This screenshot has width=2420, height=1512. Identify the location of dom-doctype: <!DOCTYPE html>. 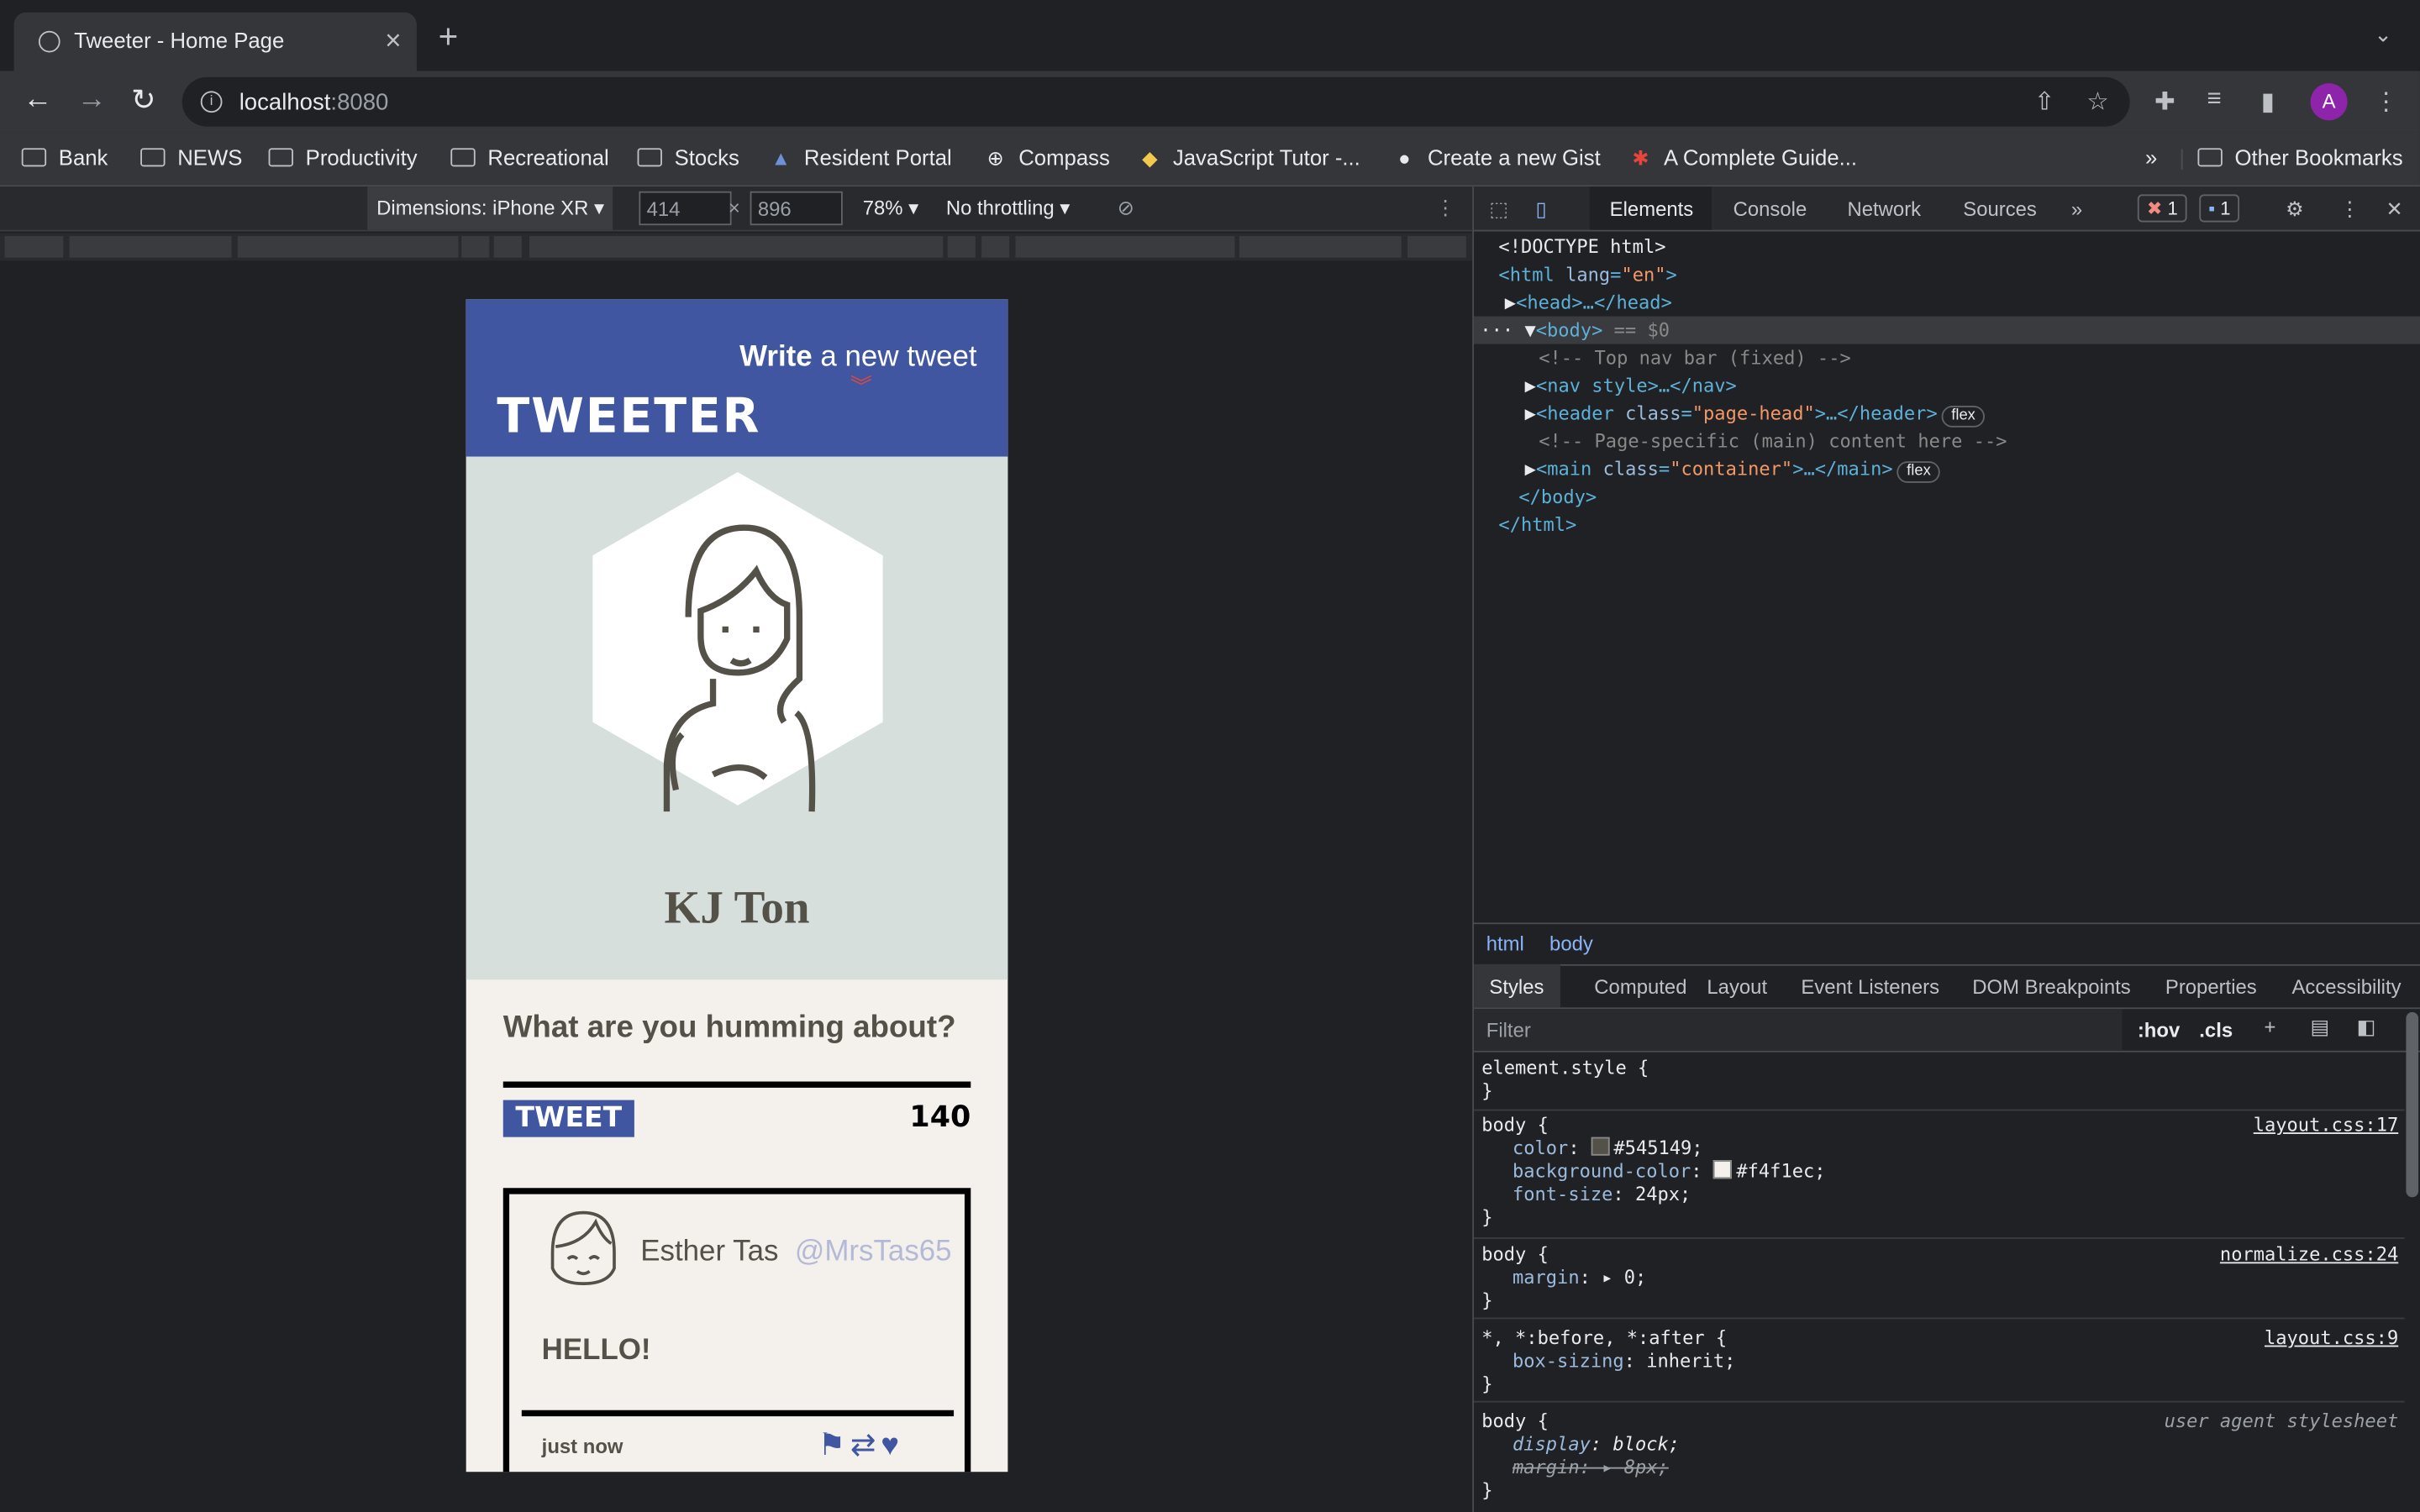
(1582, 246).